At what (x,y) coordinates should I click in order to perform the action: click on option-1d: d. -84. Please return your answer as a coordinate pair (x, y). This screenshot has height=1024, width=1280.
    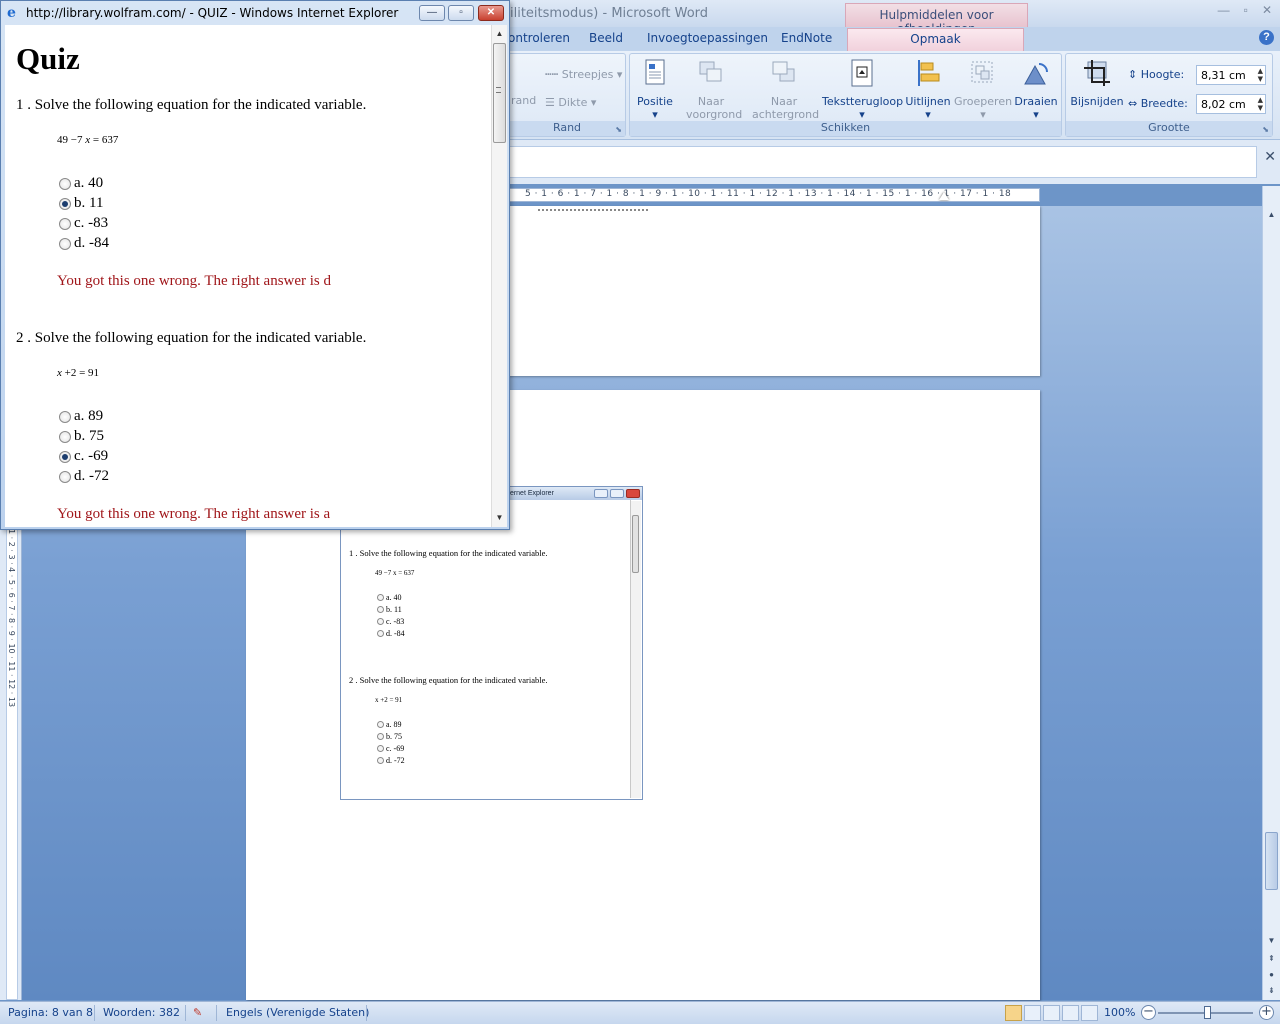
    Looking at the image, I should click on (84, 243).